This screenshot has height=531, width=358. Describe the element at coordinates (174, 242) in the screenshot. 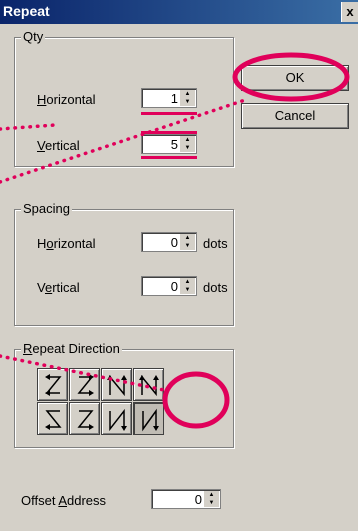

I see `spacing-horizontal-value: 0` at that location.